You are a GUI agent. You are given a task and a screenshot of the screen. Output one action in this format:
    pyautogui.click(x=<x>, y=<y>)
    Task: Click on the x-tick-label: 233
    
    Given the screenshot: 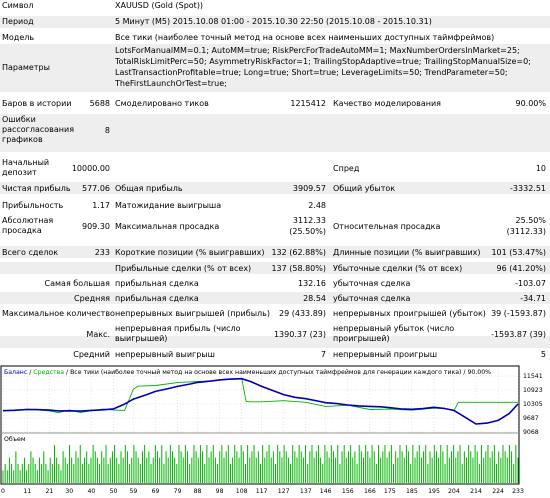 What is the action you would take?
    pyautogui.click(x=518, y=491)
    